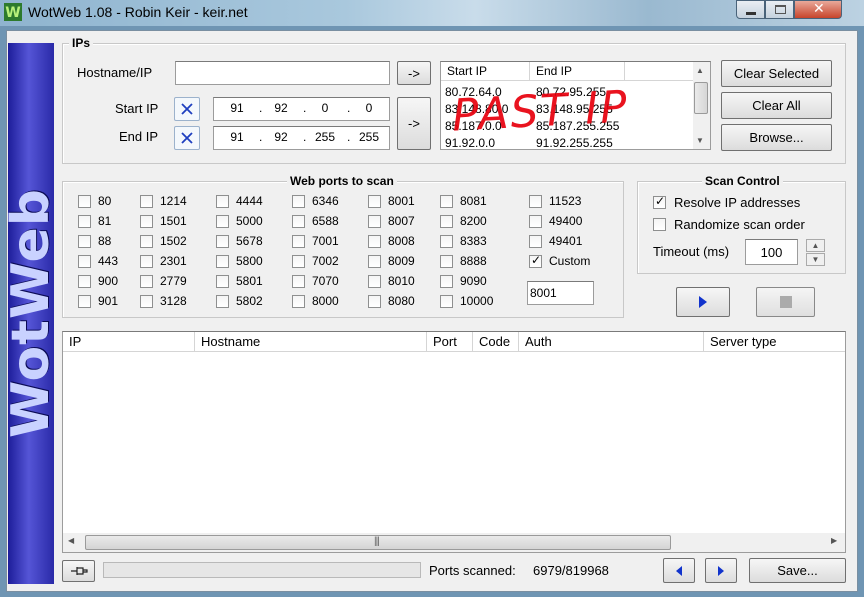 Image resolution: width=864 pixels, height=597 pixels. I want to click on resolve-ip-checkbox, so click(659, 201).